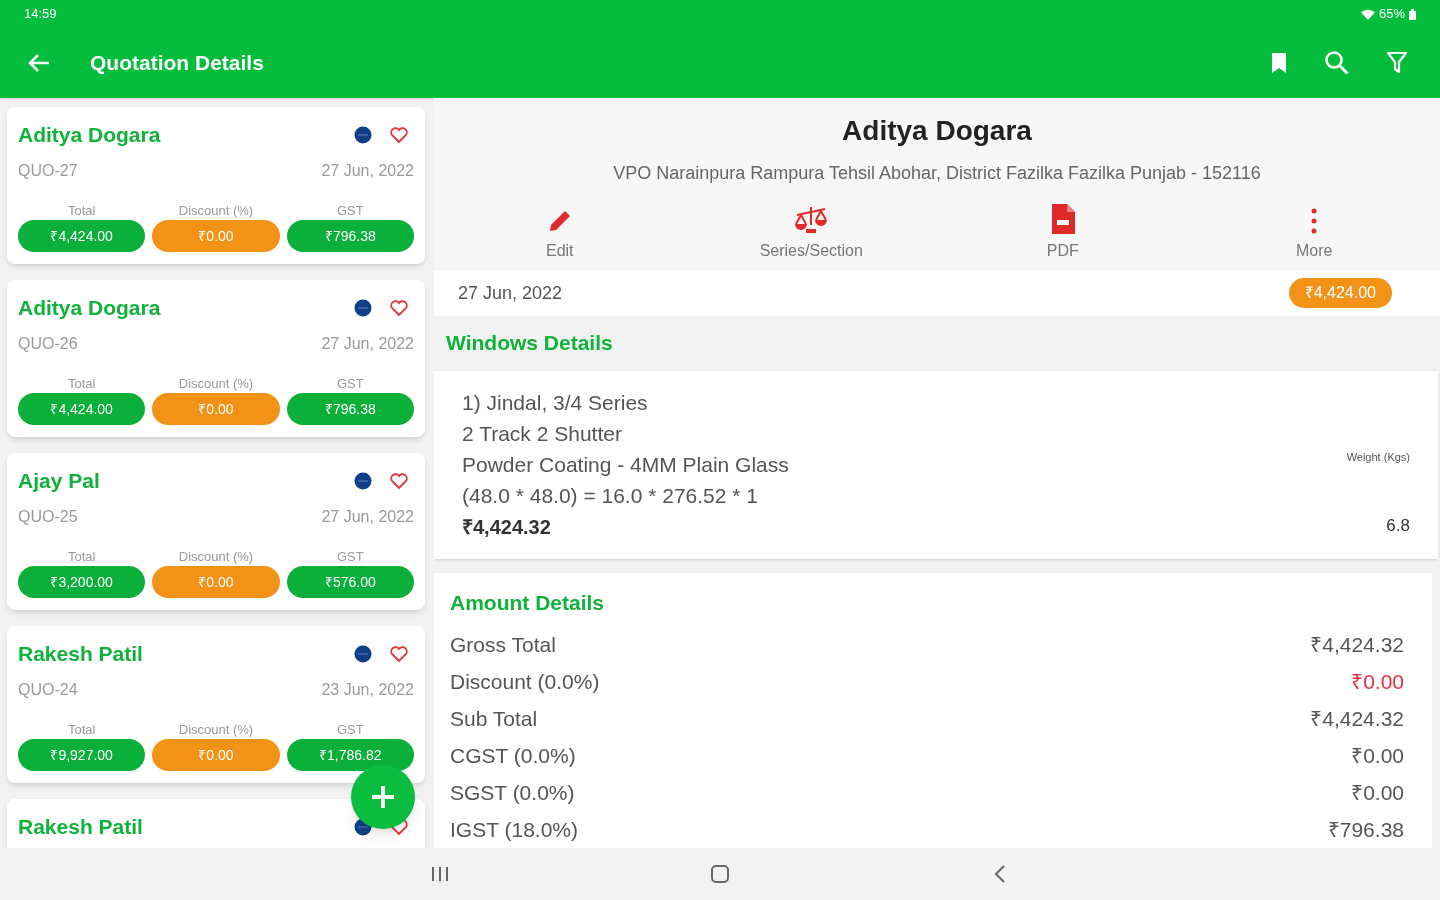 The width and height of the screenshot is (1440, 900). I want to click on section-title: Windows Details, so click(529, 343).